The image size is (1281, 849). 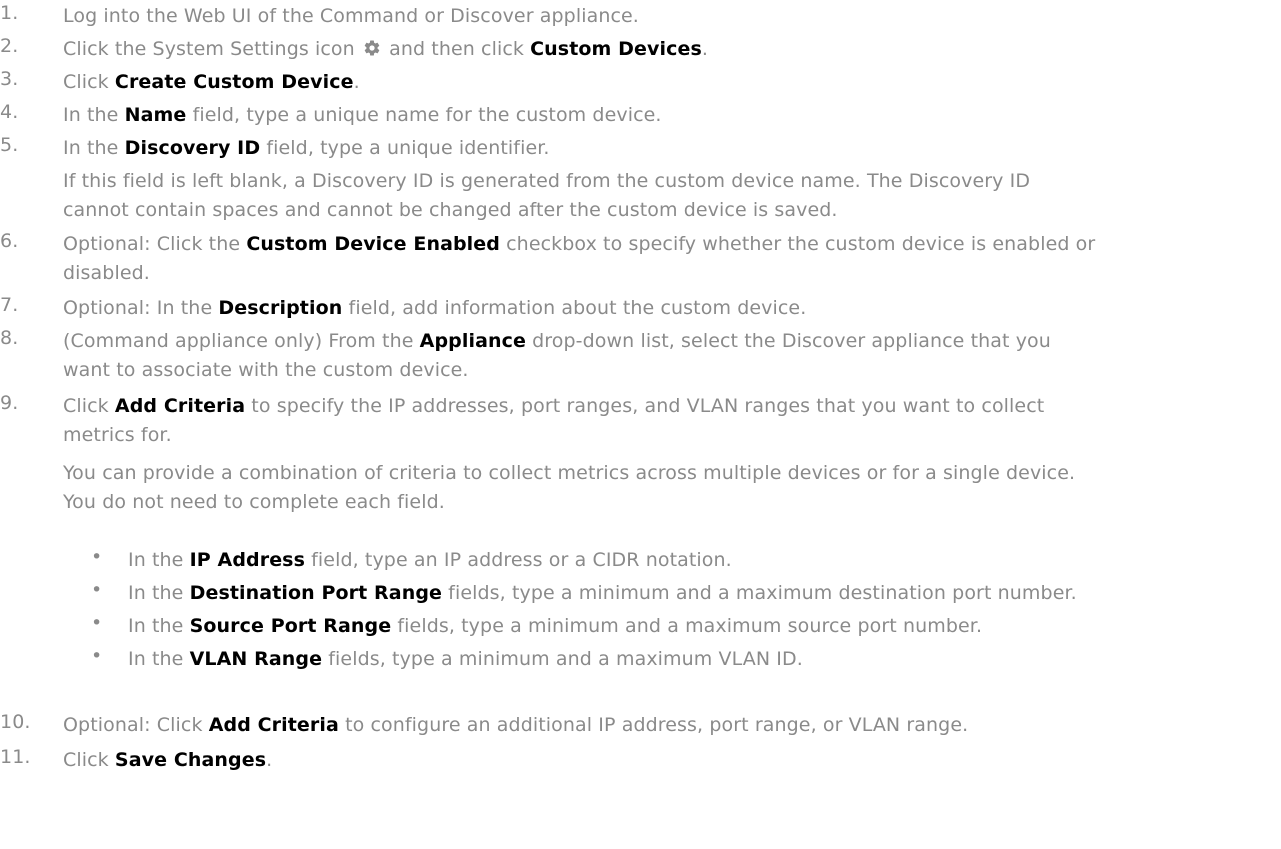 What do you see at coordinates (15, 757) in the screenshot?
I see `step-number: 11.` at bounding box center [15, 757].